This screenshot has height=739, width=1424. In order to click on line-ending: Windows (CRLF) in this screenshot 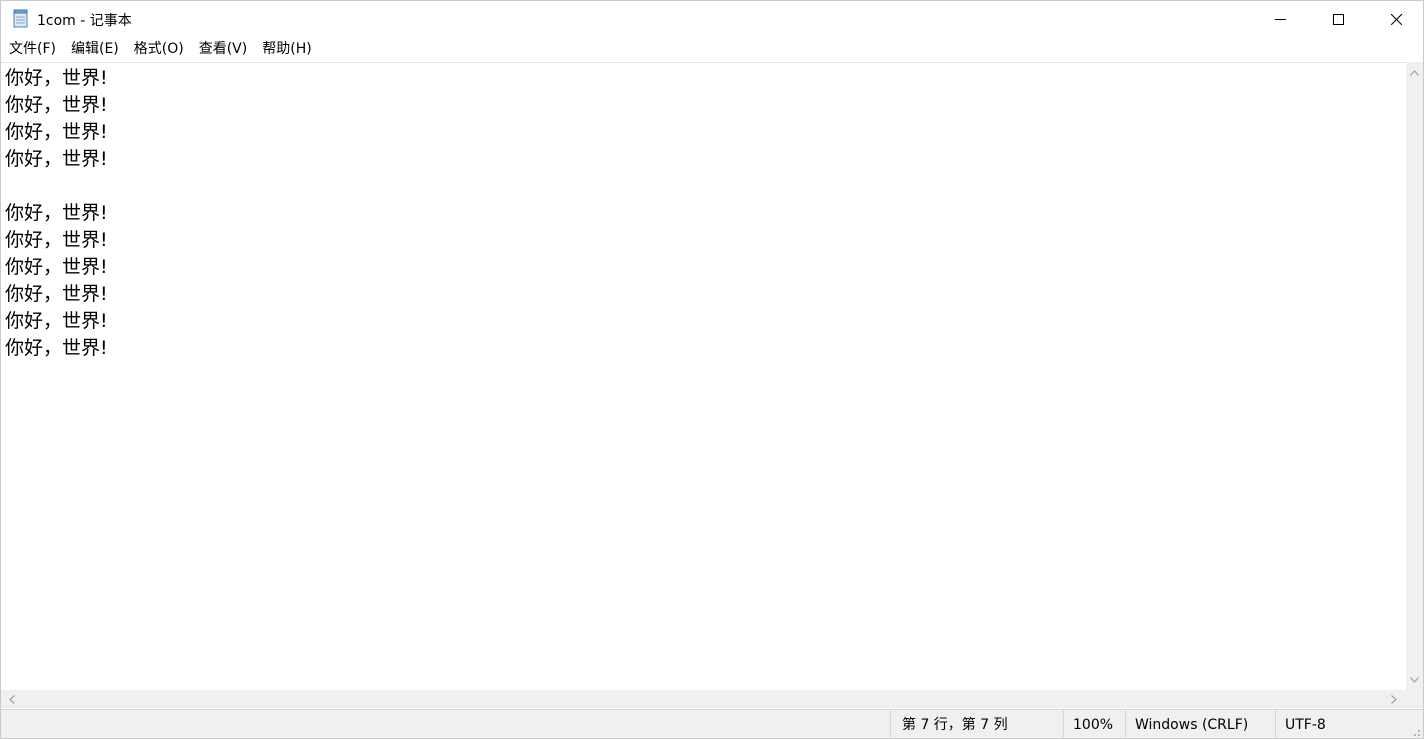, I will do `click(1200, 724)`.